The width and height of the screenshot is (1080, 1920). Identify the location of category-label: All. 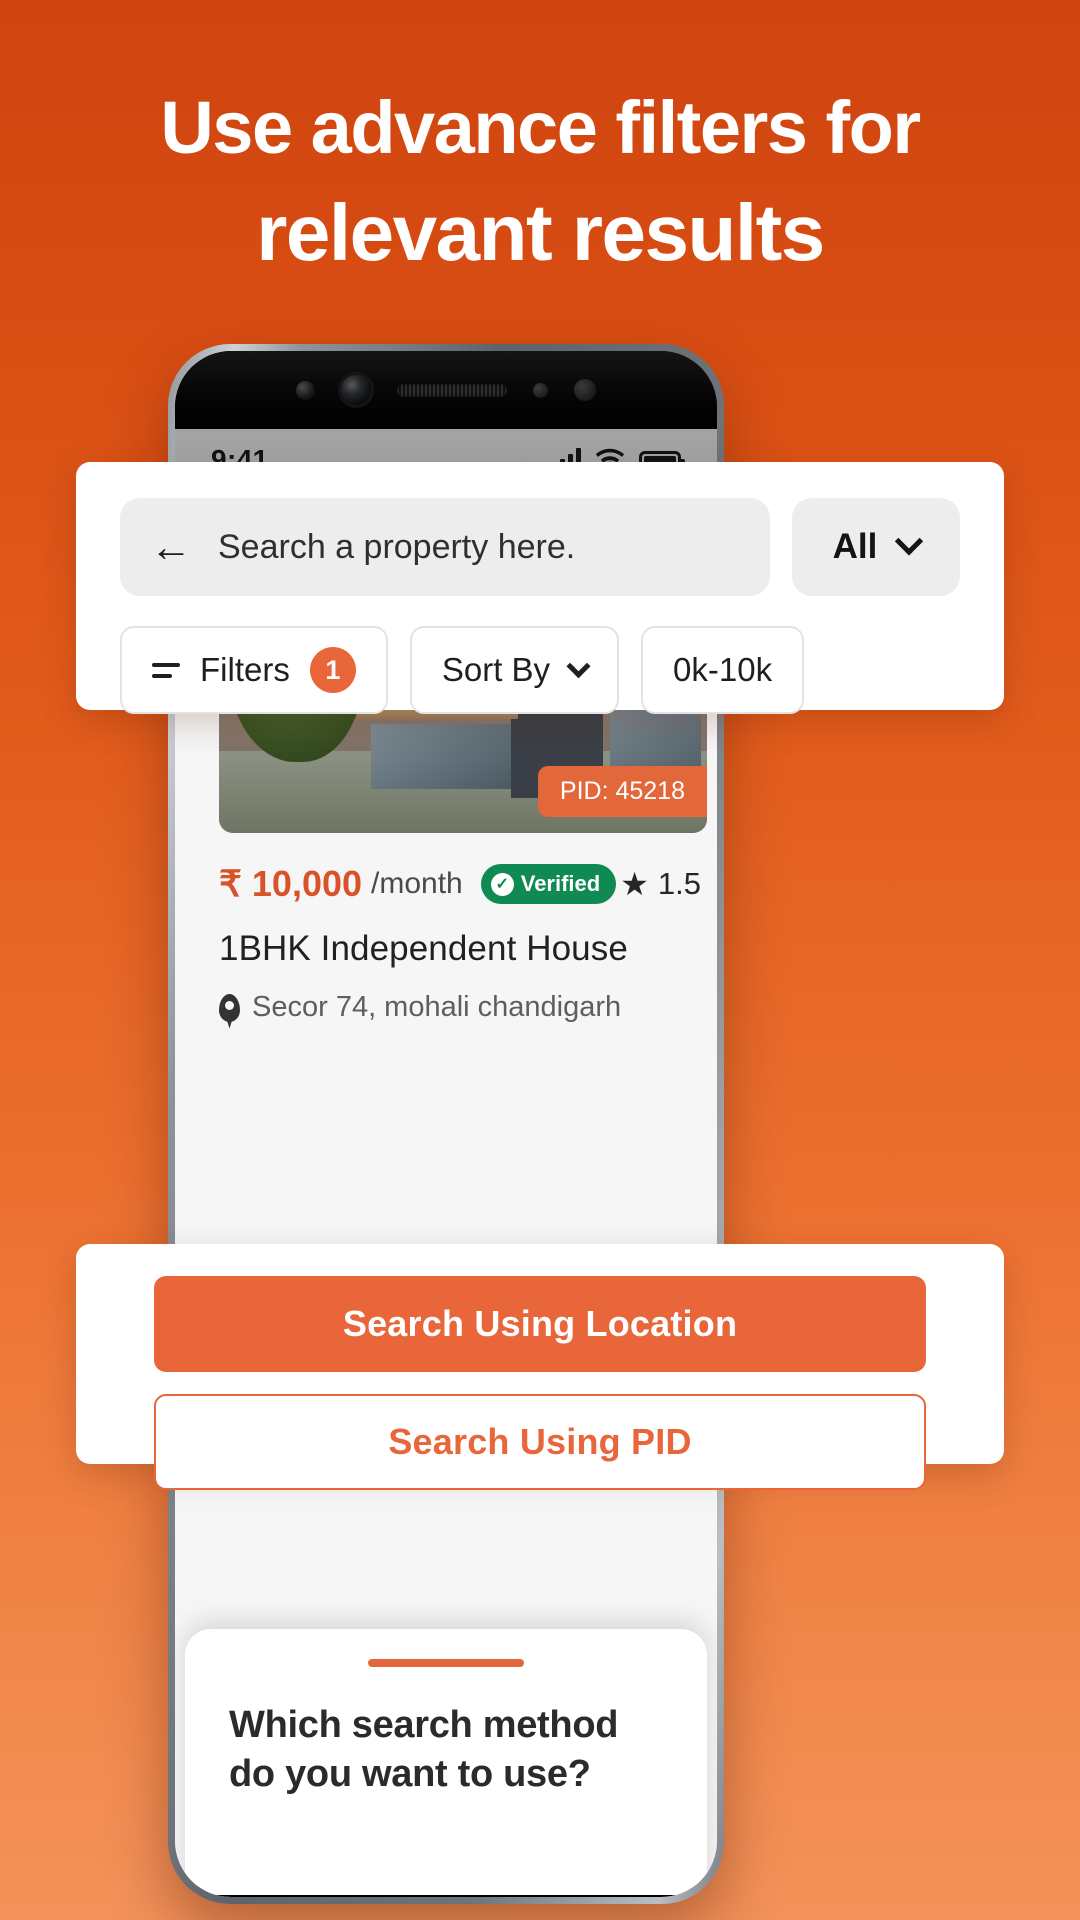
(855, 546).